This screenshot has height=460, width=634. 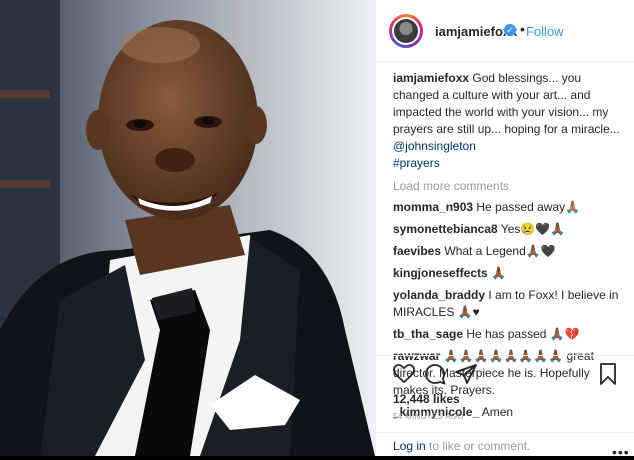 I want to click on comment: tb_tha_sage He has passed 🙏🏾💔, so click(x=509, y=334).